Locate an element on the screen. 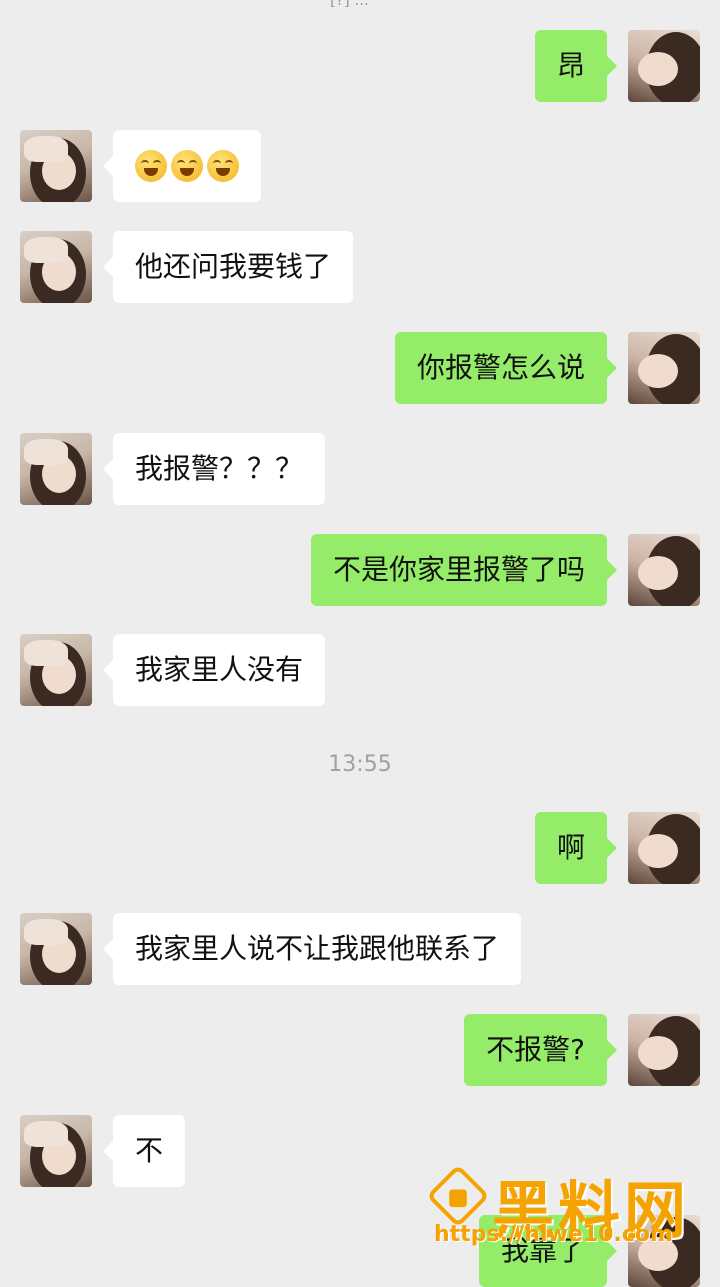 This screenshot has height=1287, width=720. message-bubble-other: 他还问我要钱了 is located at coordinates (228, 267).